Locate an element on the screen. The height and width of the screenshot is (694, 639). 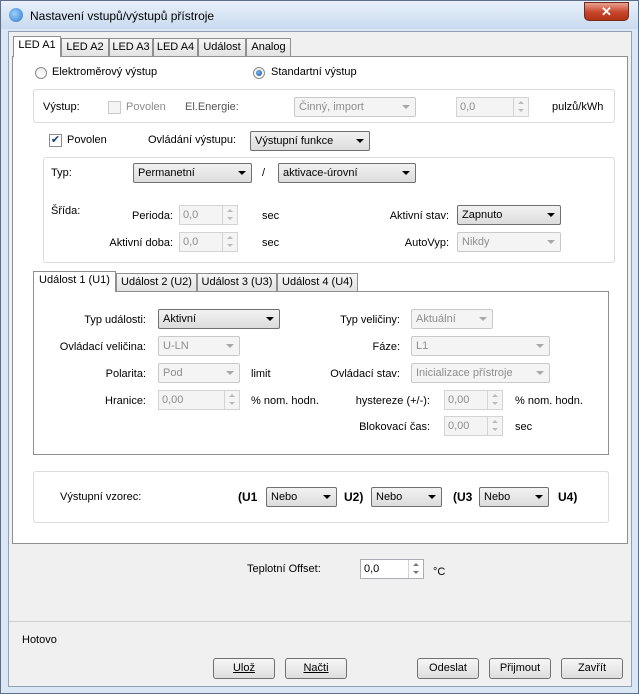
hysteresis-spinbox: 0,00 is located at coordinates (473, 400).